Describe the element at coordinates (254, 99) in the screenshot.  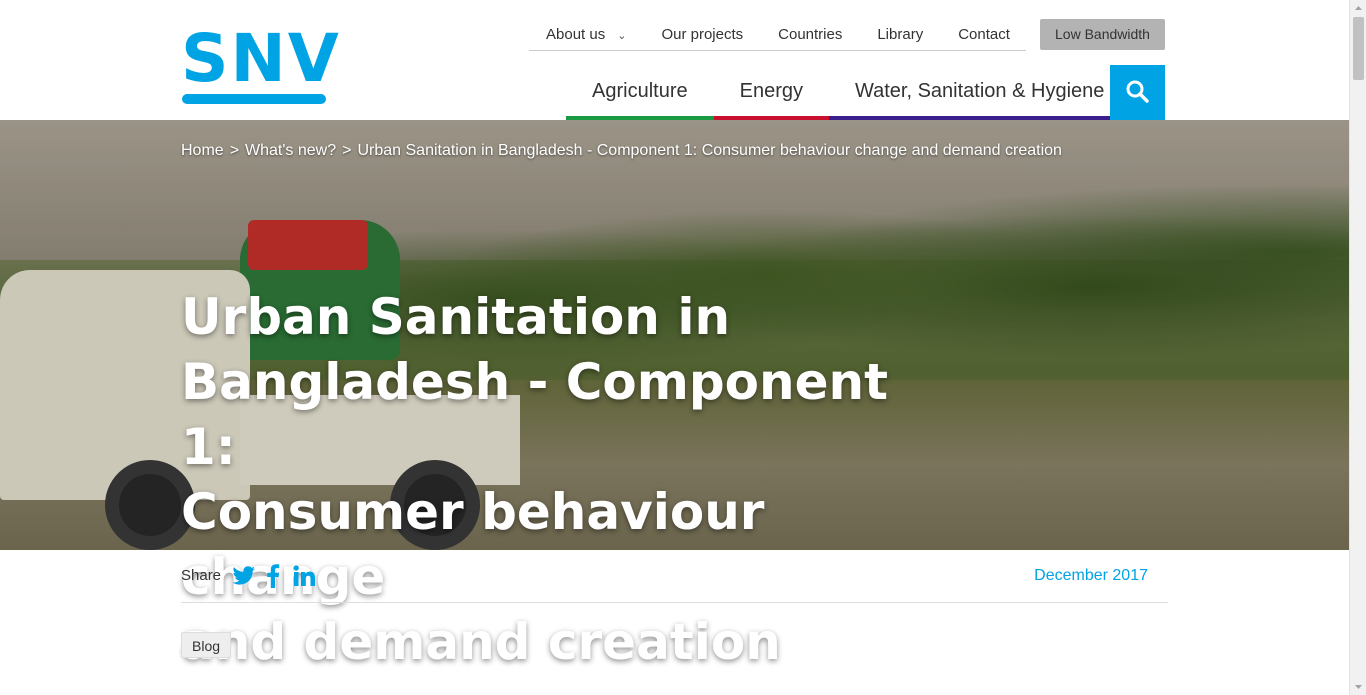
I see `logo-underline` at that location.